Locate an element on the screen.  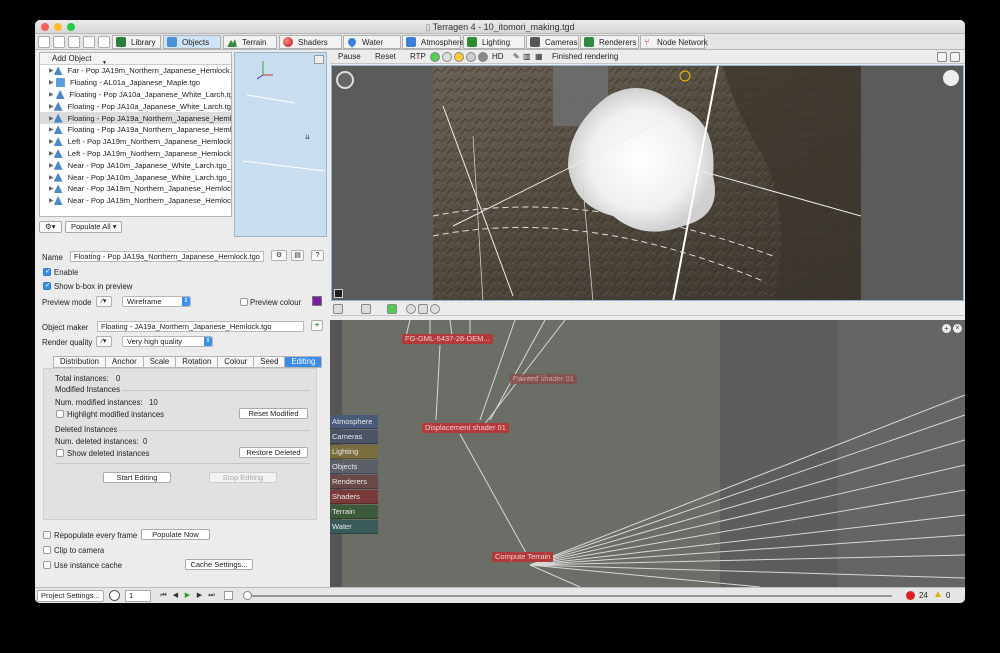
tab-seed: Seed is located at coordinates (269, 362).